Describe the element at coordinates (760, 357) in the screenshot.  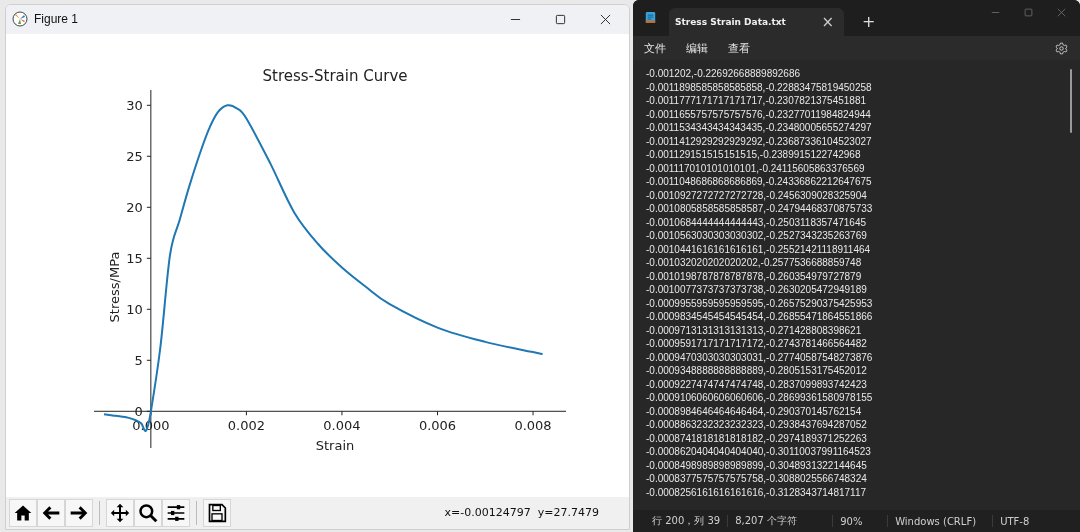
I see `text-line: -0.0009470303030303031,-0.27740587548273876` at that location.